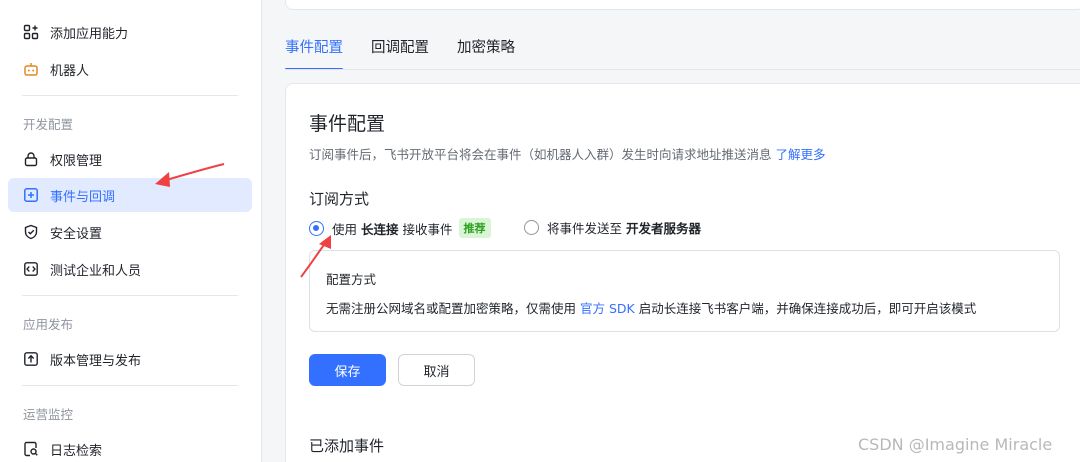 The width and height of the screenshot is (1080, 462). What do you see at coordinates (243, 220) in the screenshot?
I see `annotation-arrows` at bounding box center [243, 220].